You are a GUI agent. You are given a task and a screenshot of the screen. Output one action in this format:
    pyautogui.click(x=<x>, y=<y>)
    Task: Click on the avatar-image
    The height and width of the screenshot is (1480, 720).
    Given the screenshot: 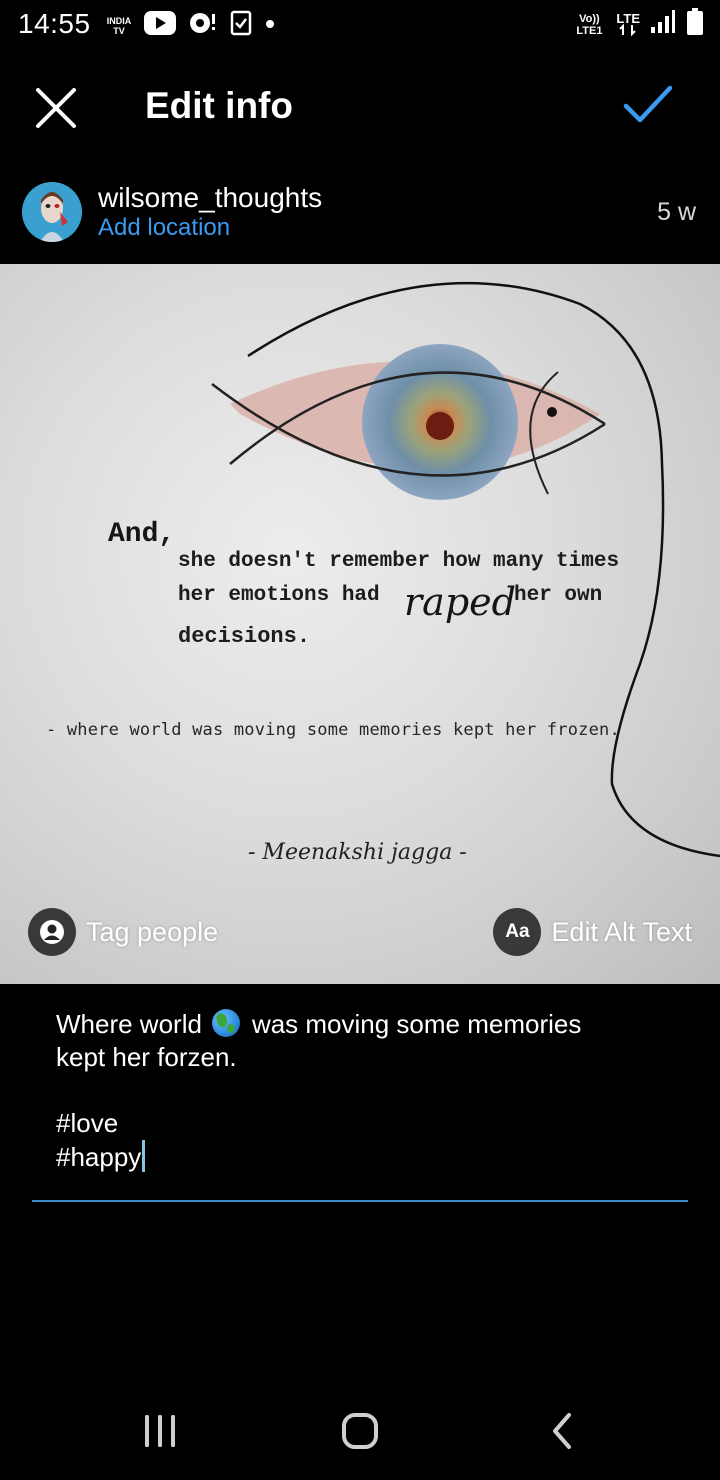 What is the action you would take?
    pyautogui.click(x=52, y=212)
    